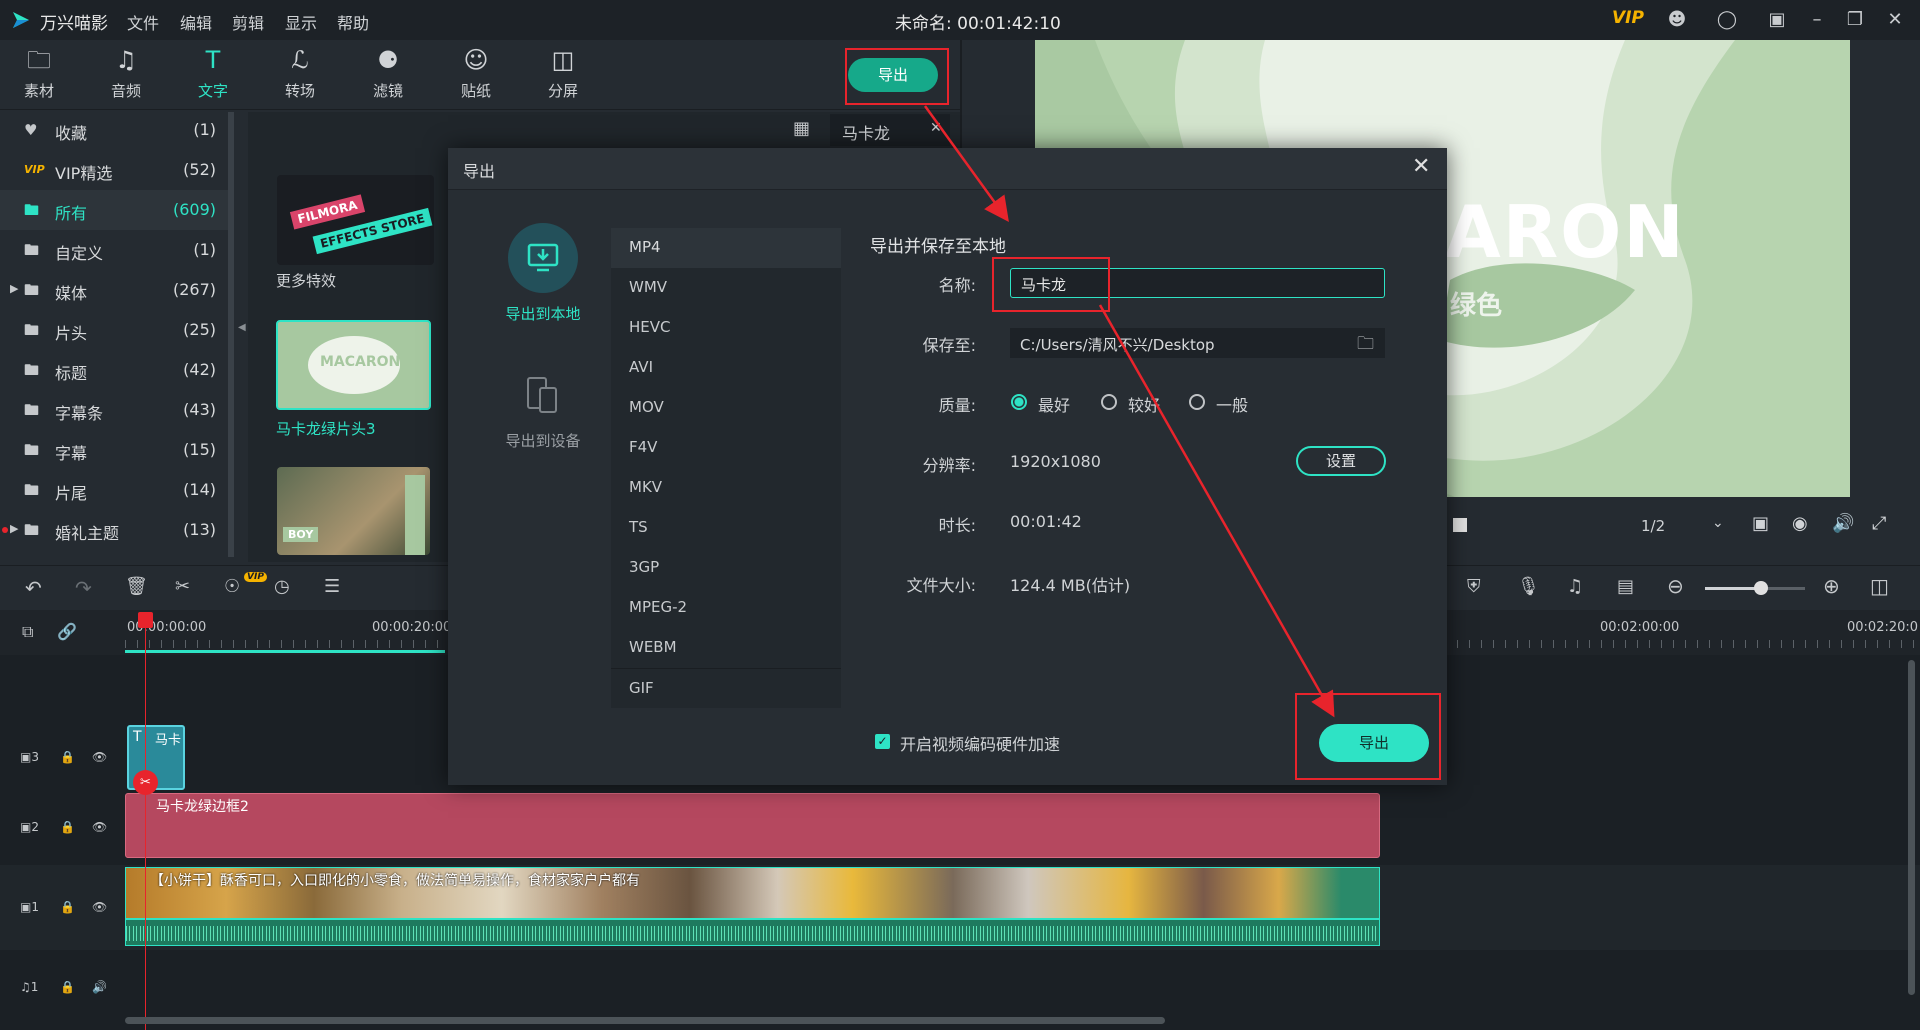 The image size is (1920, 1030). What do you see at coordinates (726, 328) in the screenshot?
I see `format-option: HEVC` at bounding box center [726, 328].